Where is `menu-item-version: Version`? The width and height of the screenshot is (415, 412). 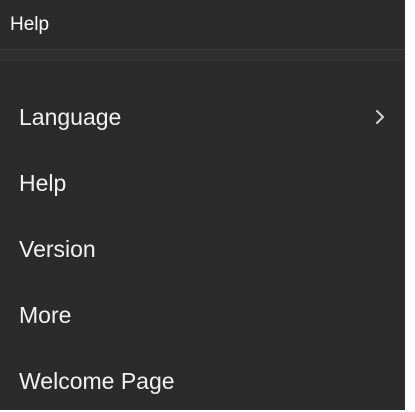
menu-item-version: Version is located at coordinates (202, 248).